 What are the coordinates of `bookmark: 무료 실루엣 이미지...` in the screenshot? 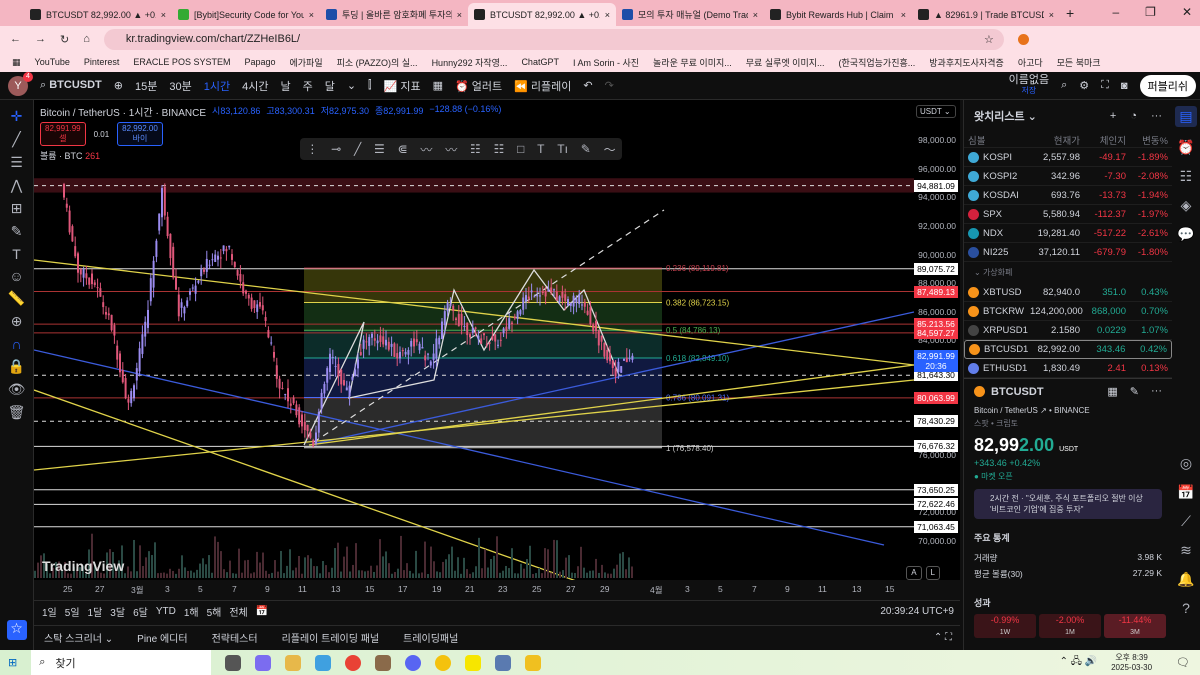 It's located at (785, 62).